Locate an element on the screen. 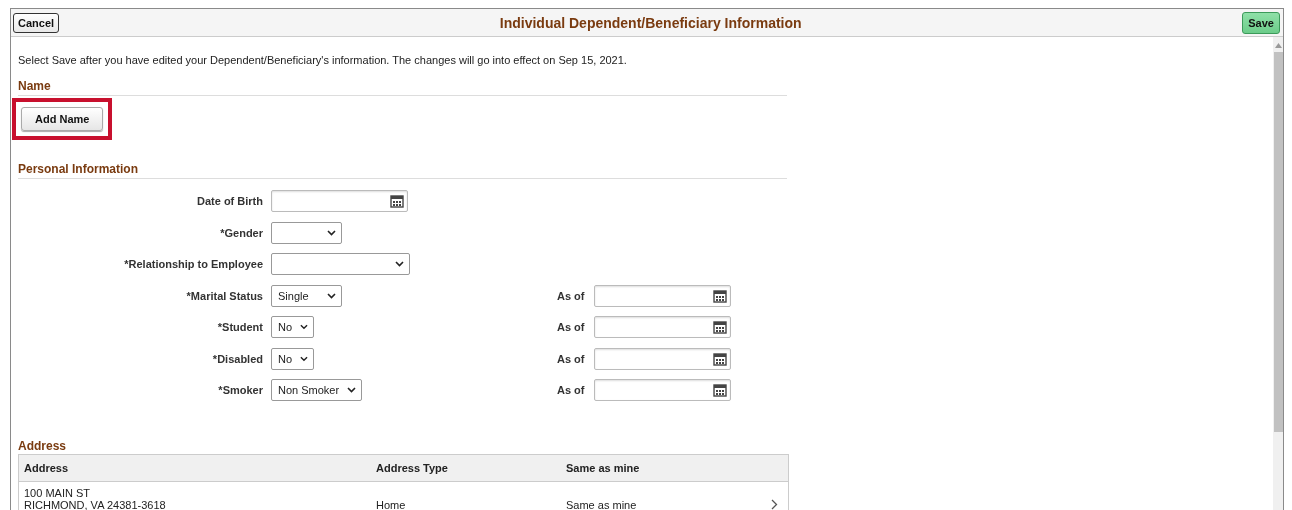 The image size is (1292, 510). field-label: *Student is located at coordinates (239, 327).